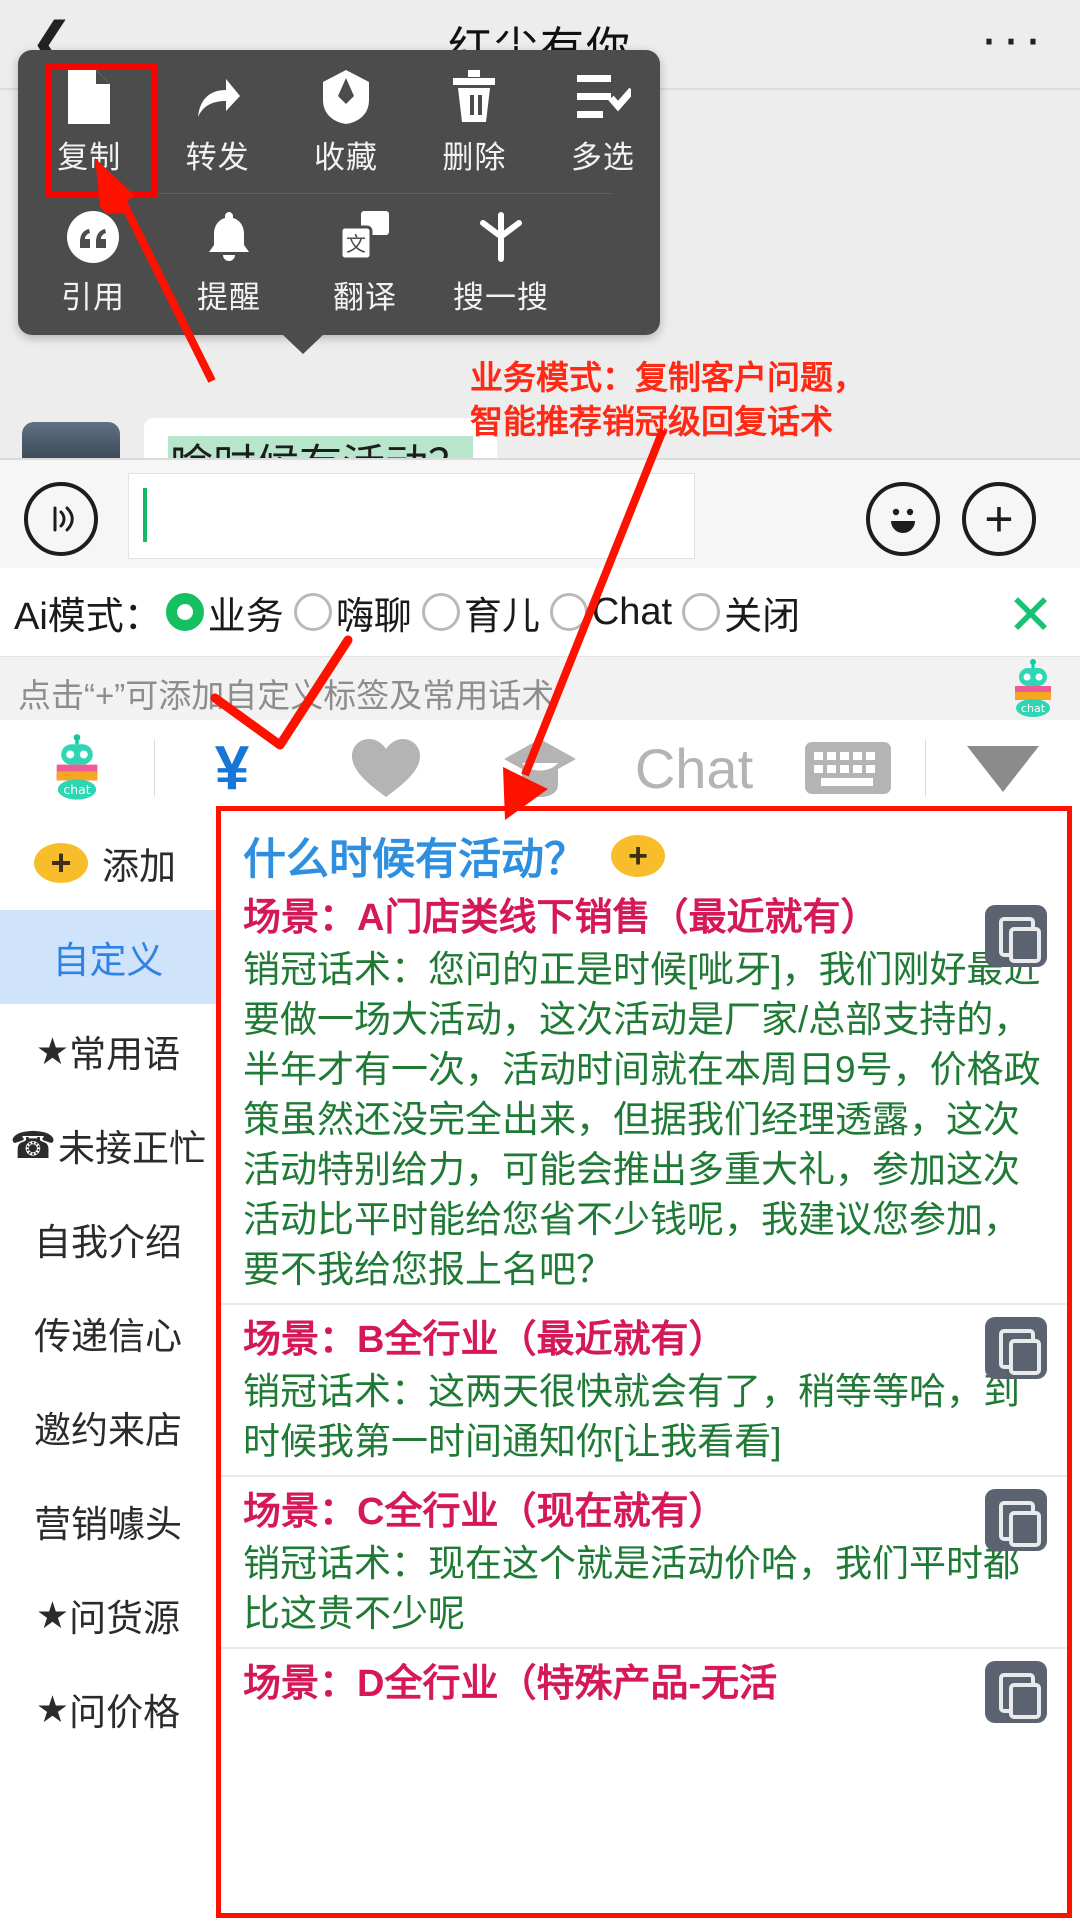  I want to click on search-star-icon, so click(501, 237).